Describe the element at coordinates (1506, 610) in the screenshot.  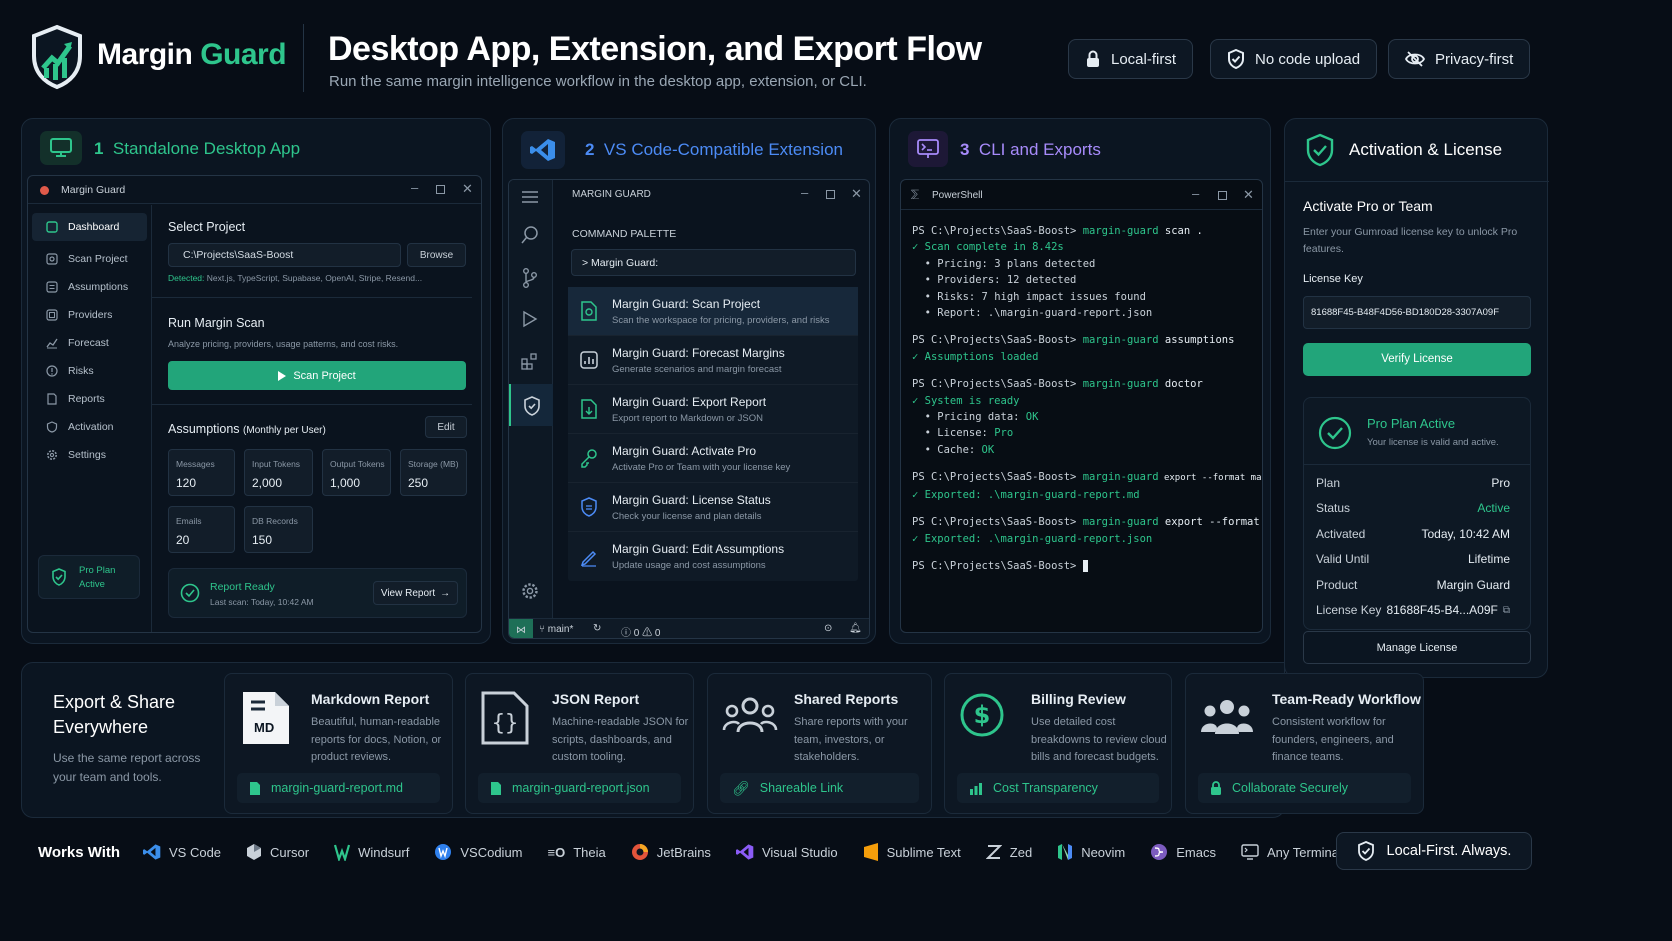
I see `copy-icon: ⧉` at that location.